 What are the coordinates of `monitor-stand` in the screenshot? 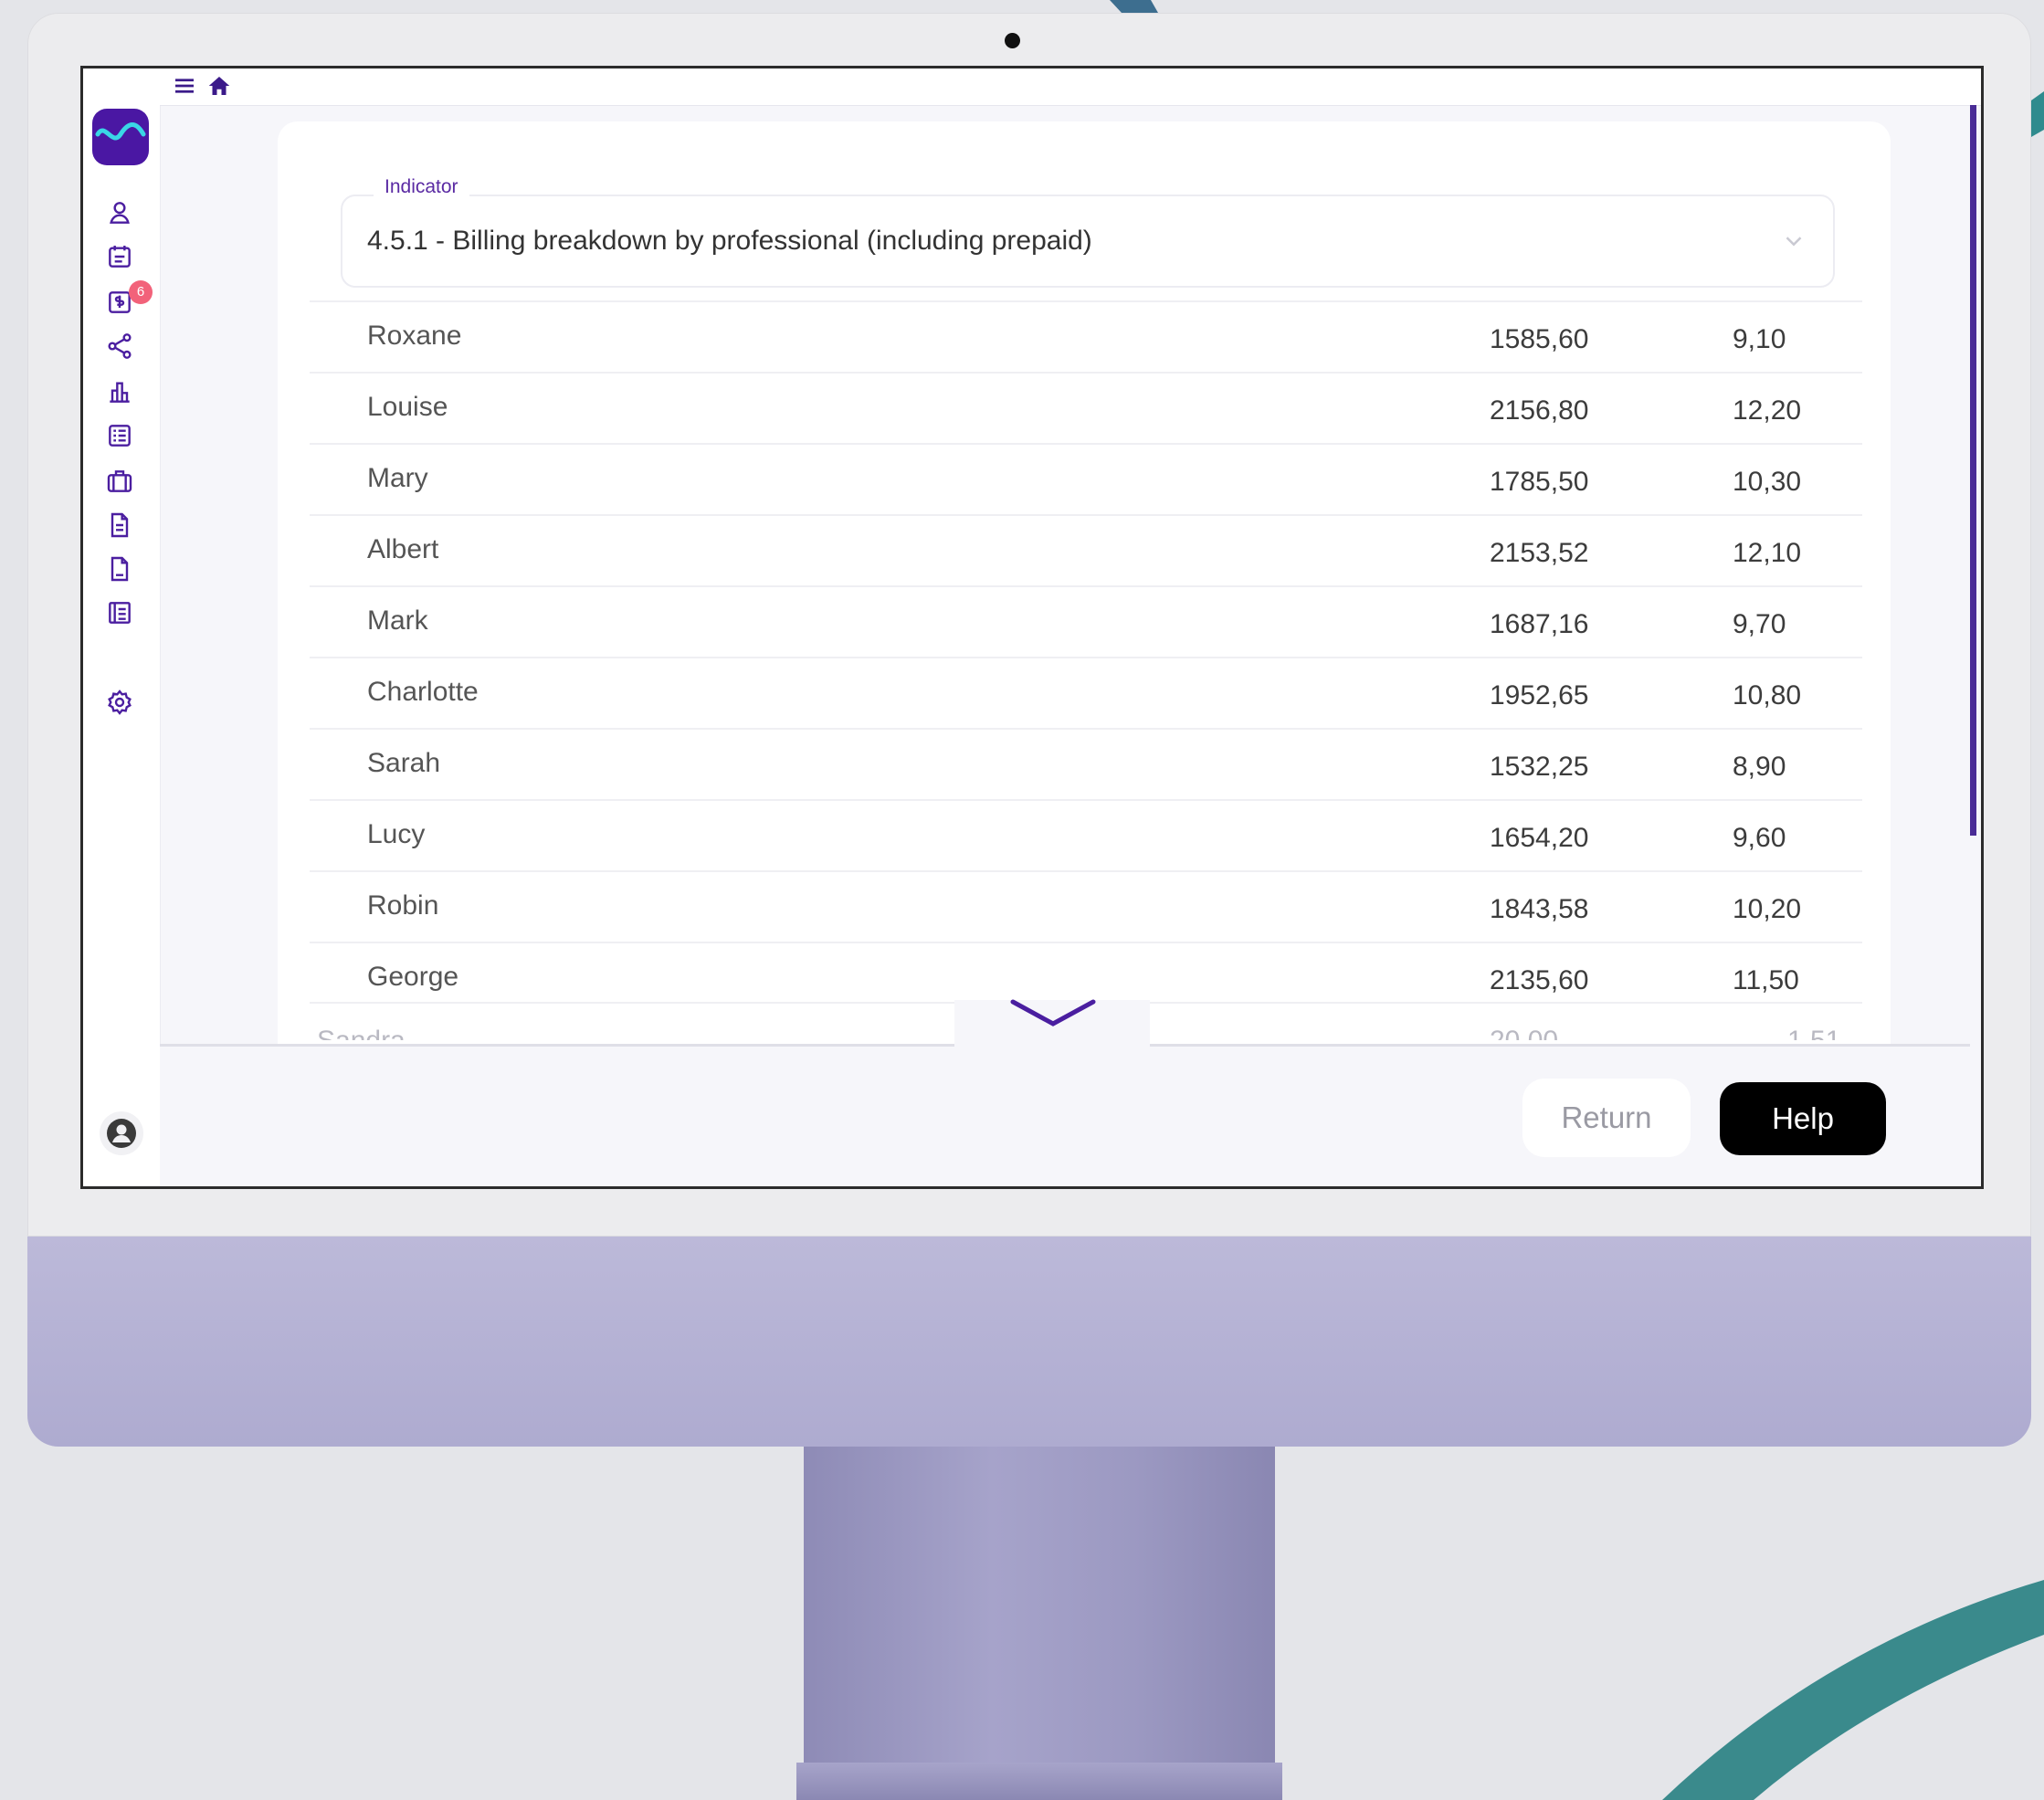 It's located at (1039, 1623).